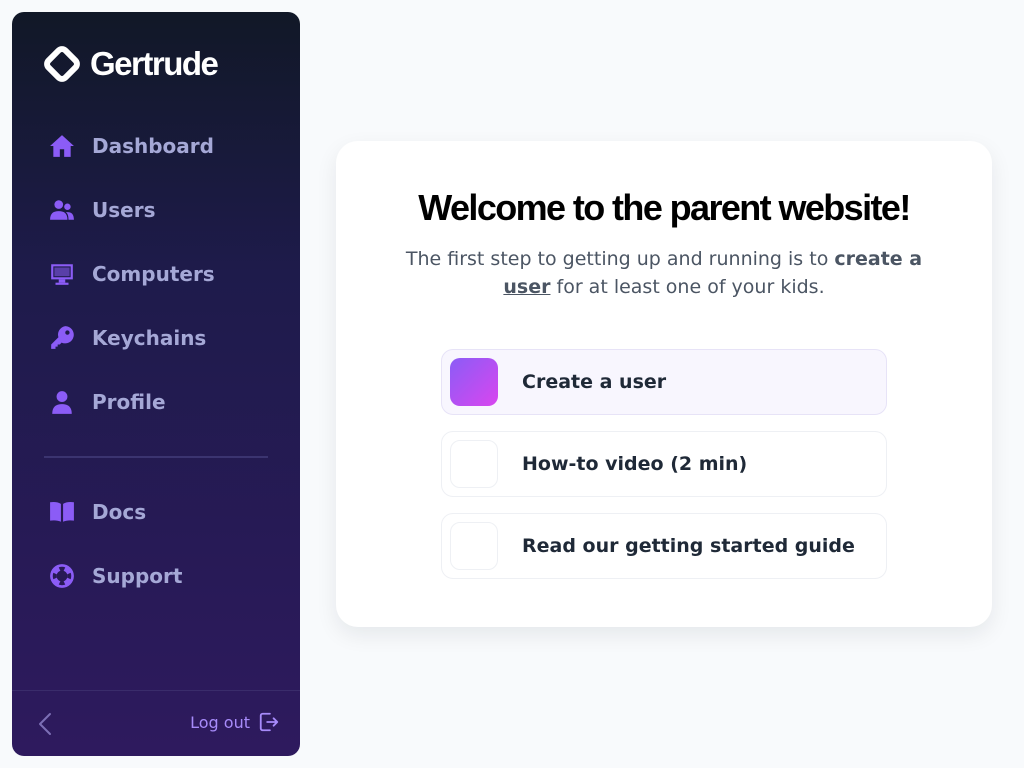 The width and height of the screenshot is (1024, 768). I want to click on brand-logo: Gertrude, so click(130, 64).